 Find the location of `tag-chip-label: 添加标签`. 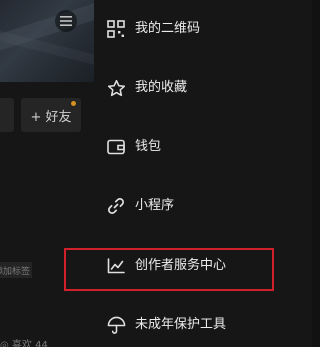

tag-chip-label: 添加标签 is located at coordinates (15, 271).